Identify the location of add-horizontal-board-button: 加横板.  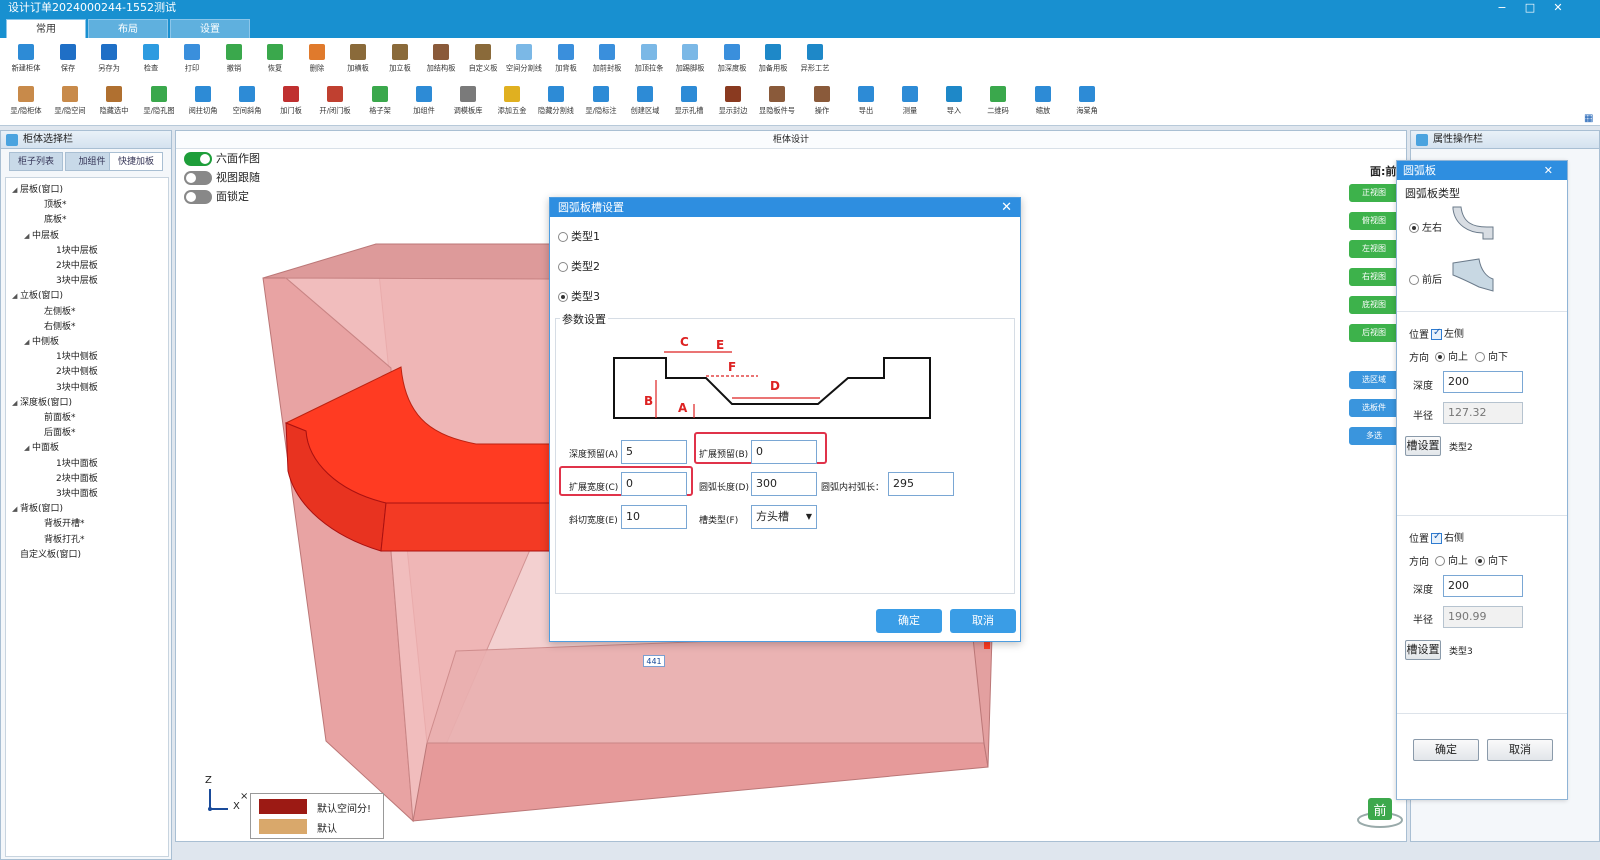
(358, 59).